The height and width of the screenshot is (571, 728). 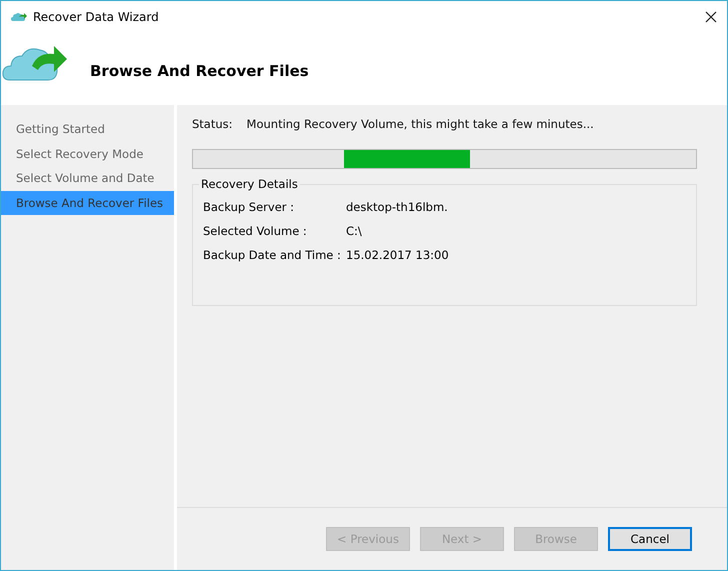 I want to click on detail-value: desktop-th16lbm., so click(x=397, y=207).